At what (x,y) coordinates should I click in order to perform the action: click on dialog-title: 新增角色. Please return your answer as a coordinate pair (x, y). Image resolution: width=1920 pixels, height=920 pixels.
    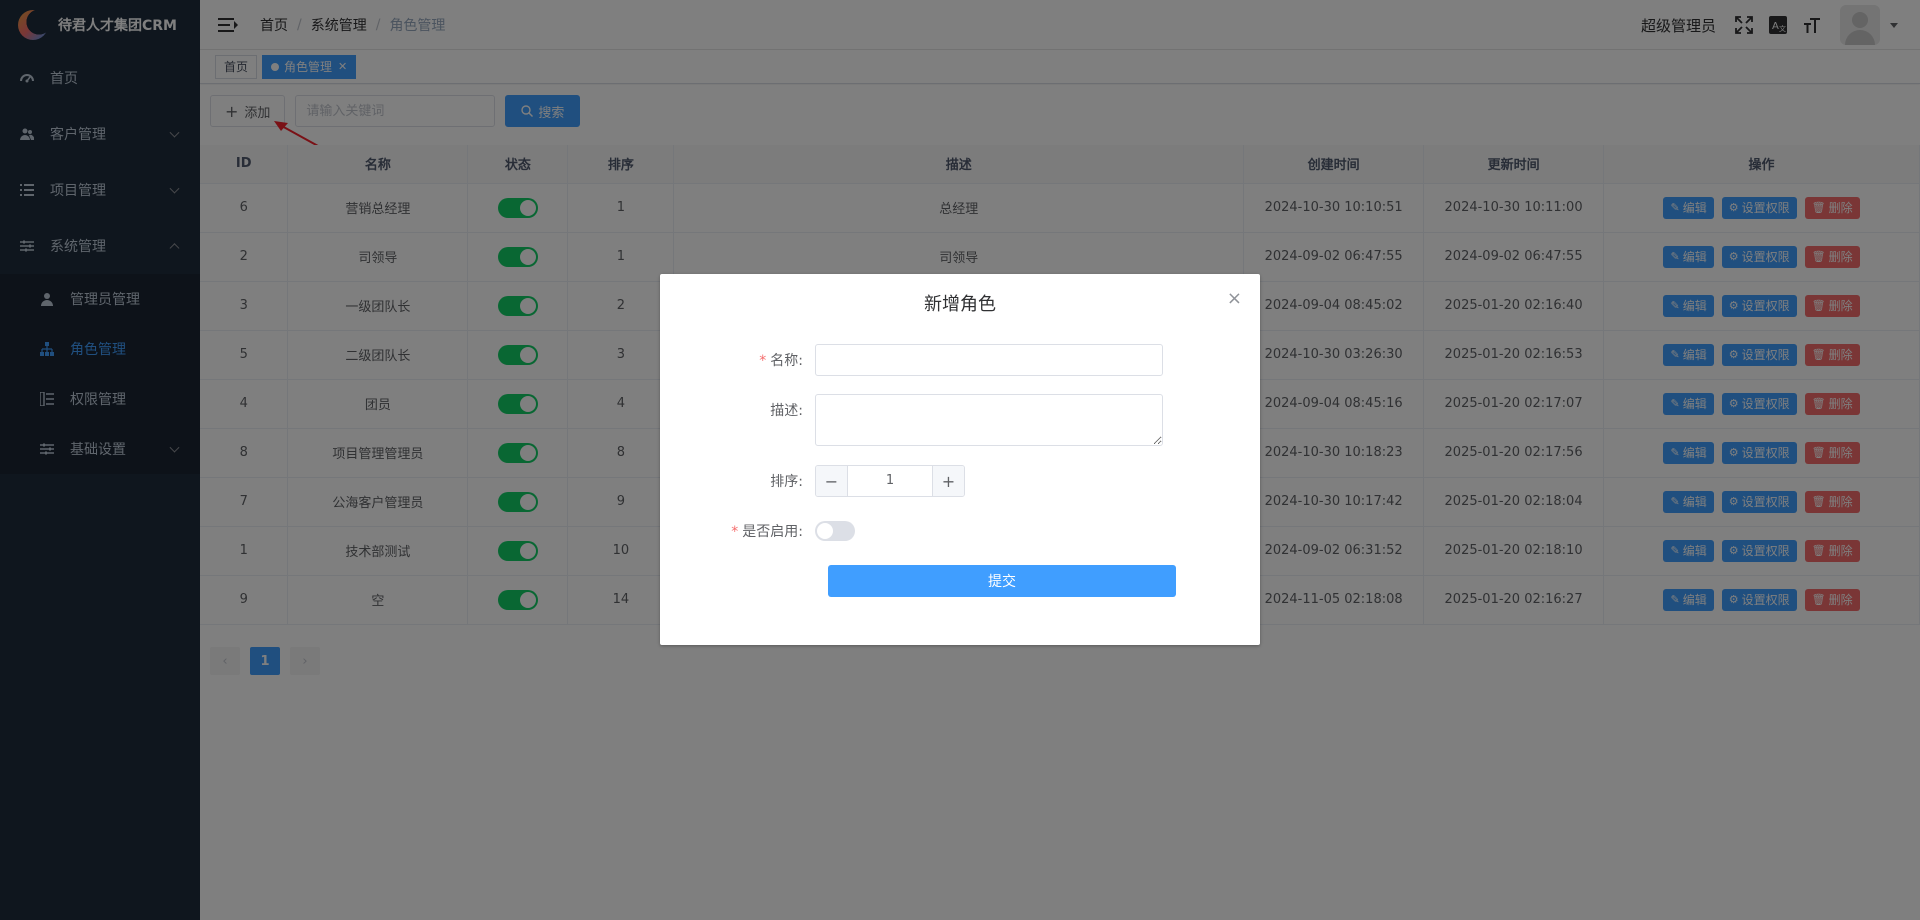
    Looking at the image, I should click on (960, 304).